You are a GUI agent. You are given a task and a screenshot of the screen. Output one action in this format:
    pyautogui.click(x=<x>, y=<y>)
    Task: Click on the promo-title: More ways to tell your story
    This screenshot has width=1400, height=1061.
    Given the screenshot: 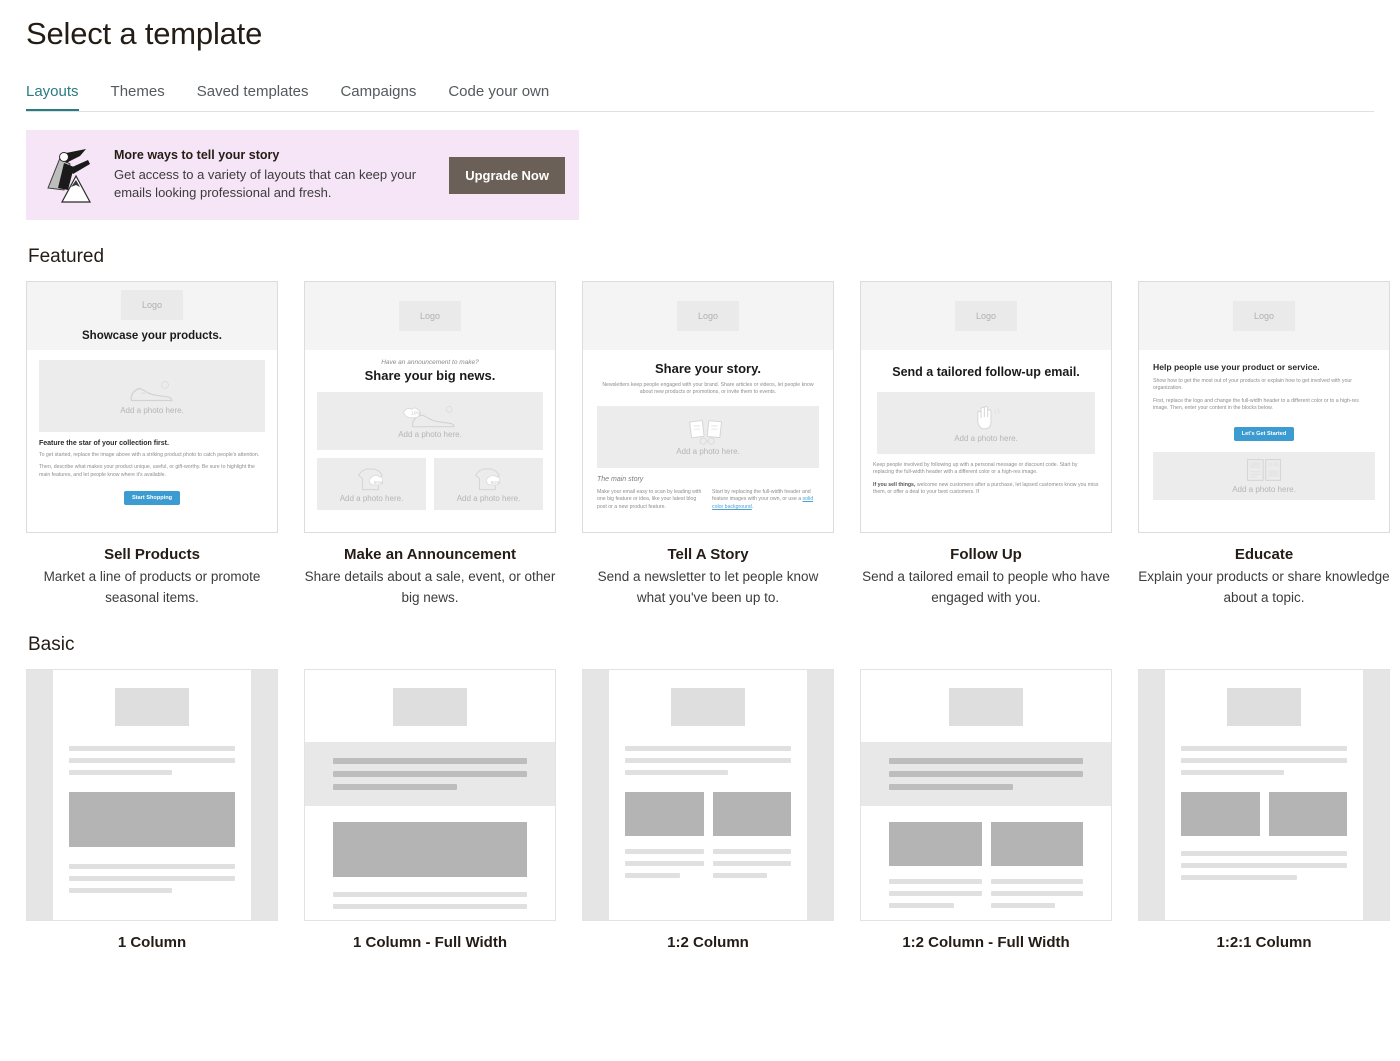 What is the action you would take?
    pyautogui.click(x=197, y=154)
    